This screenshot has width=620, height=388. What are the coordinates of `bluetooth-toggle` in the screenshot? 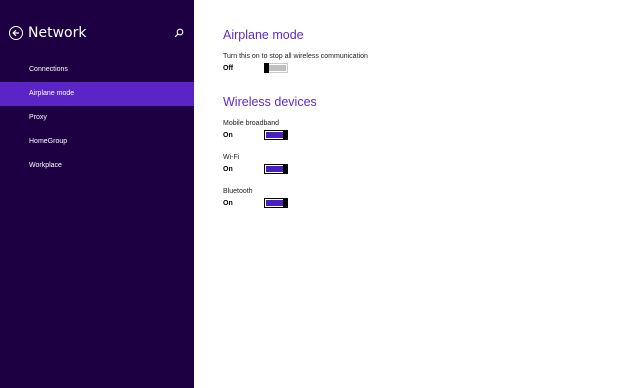 It's located at (276, 203).